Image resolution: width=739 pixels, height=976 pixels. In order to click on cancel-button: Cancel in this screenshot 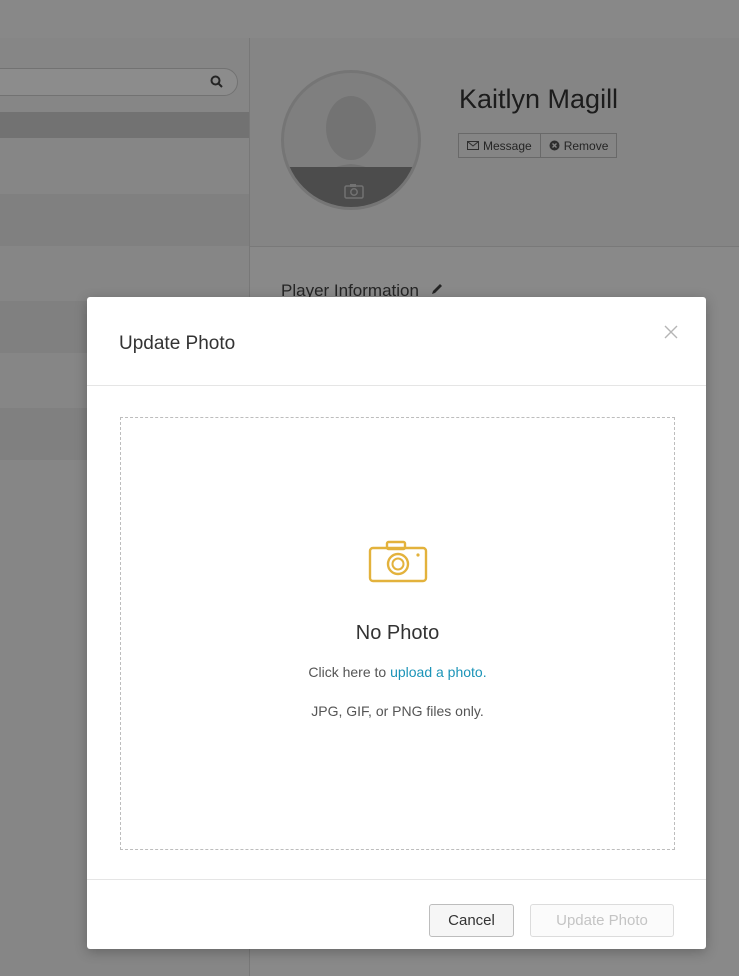, I will do `click(471, 920)`.